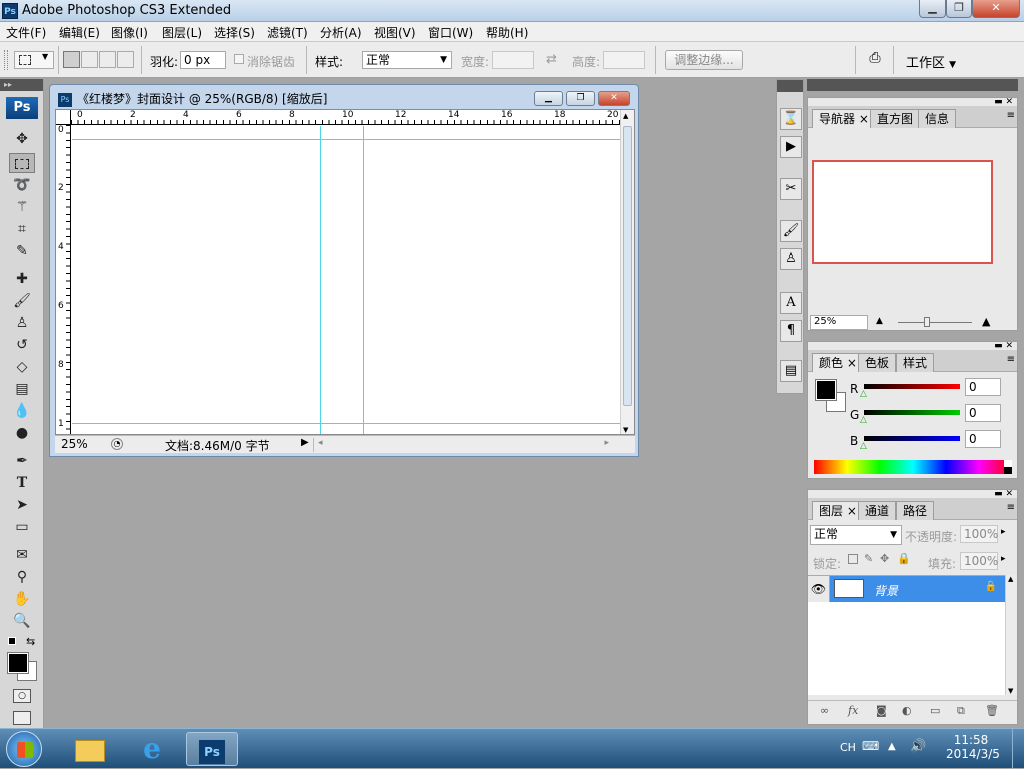 The height and width of the screenshot is (769, 1024). Describe the element at coordinates (79, 32) in the screenshot. I see `menu-edit: 编辑(E)` at that location.